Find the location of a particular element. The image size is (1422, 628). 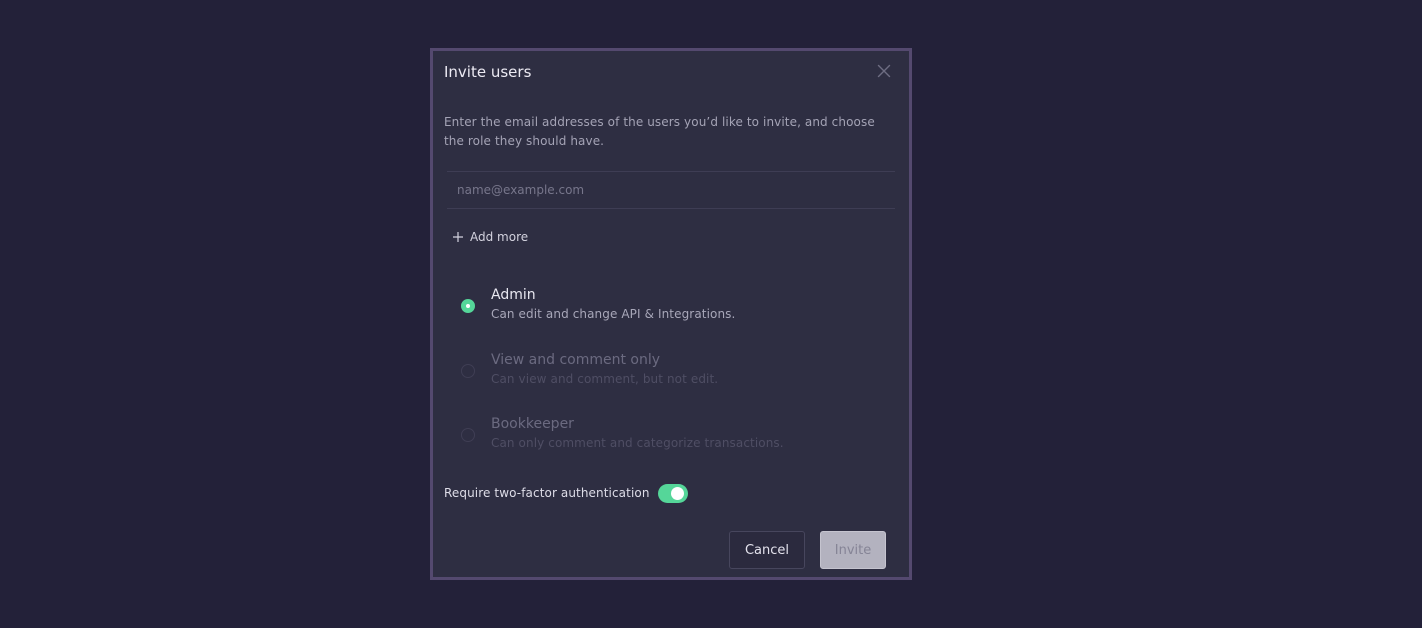

two-factor-row: Require two-factor authentication is located at coordinates (566, 493).